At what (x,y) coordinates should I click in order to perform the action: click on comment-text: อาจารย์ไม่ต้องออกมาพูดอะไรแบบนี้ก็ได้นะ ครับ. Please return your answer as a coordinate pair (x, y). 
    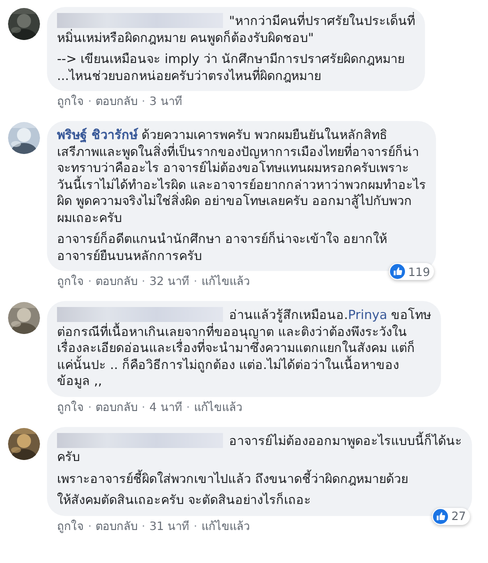
    Looking at the image, I should click on (259, 448).